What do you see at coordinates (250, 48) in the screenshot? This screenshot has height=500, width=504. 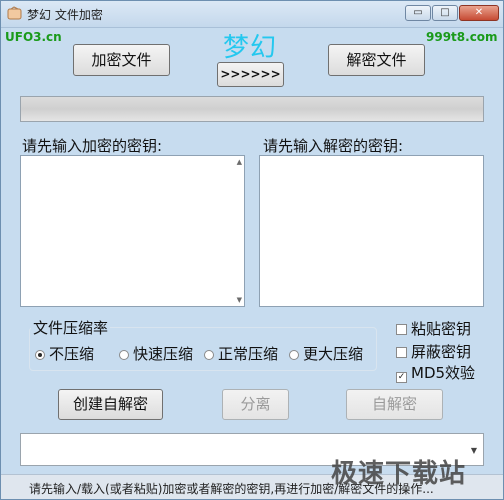 I see `brand-title: 梦幻` at bounding box center [250, 48].